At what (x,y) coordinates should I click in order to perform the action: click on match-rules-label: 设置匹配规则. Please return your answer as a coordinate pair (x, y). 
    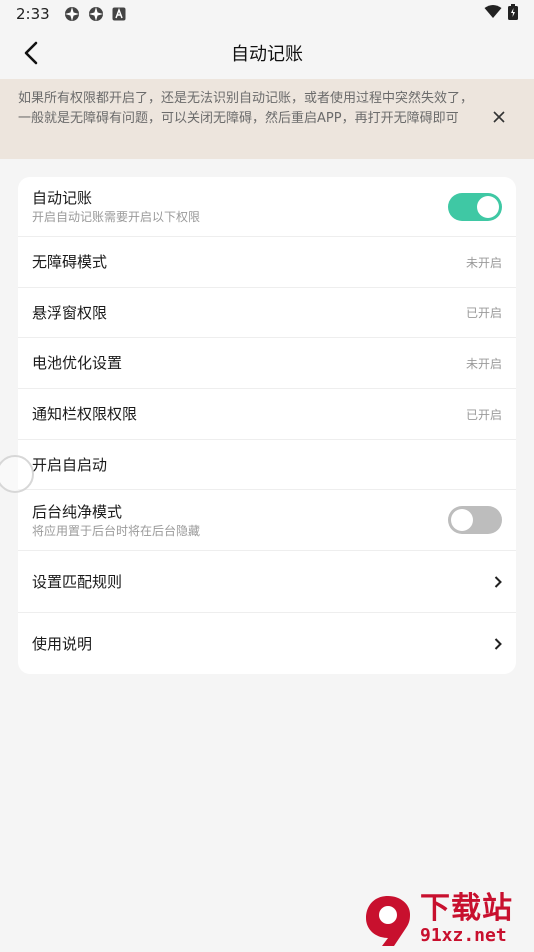
    Looking at the image, I should click on (77, 581).